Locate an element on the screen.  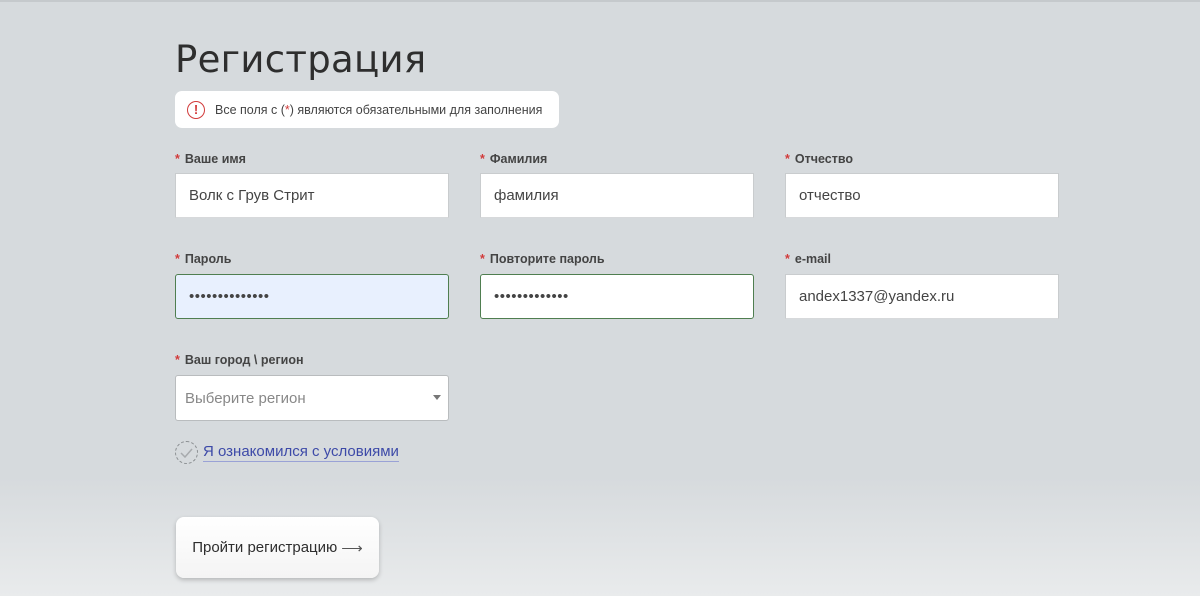
middle-name-field: отчество is located at coordinates (922, 195).